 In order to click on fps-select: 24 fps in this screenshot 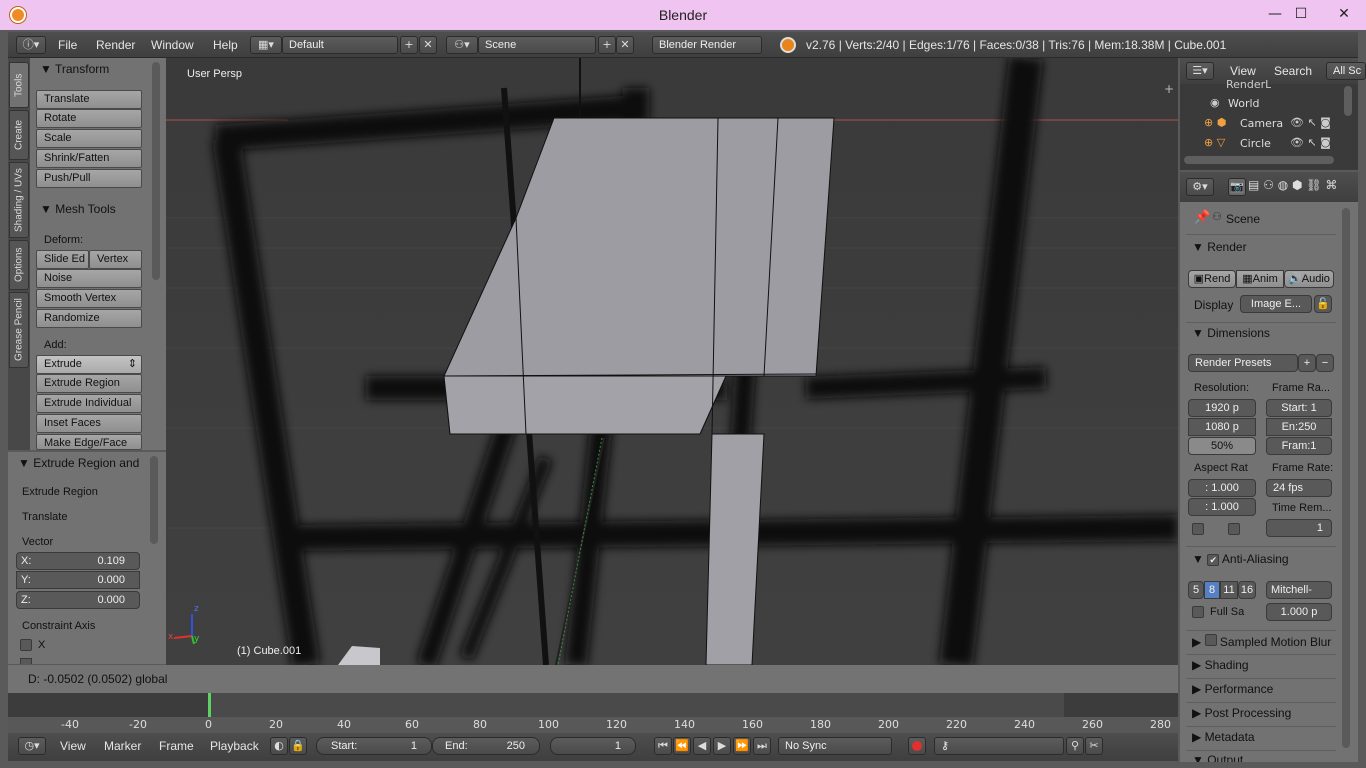, I will do `click(1299, 488)`.